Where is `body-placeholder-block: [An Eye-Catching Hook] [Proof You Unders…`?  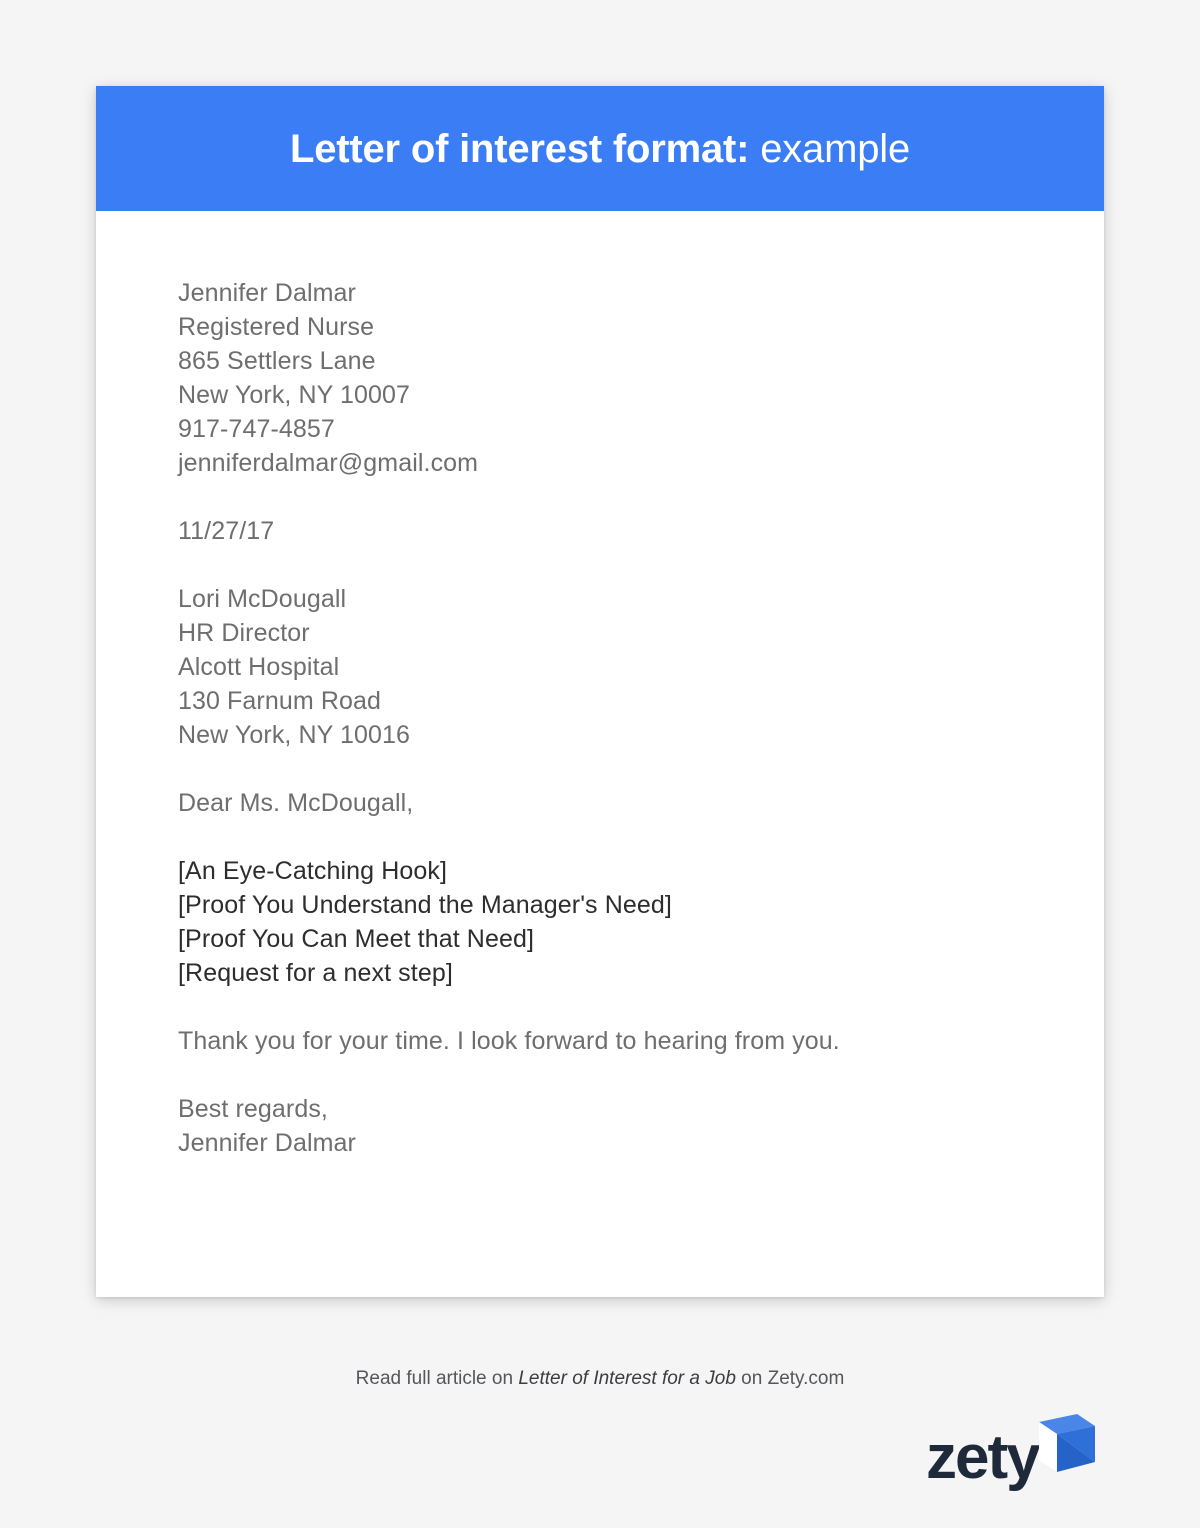
body-placeholder-block: [An Eye-Catching Hook] [Proof You Unders… is located at coordinates (618, 922).